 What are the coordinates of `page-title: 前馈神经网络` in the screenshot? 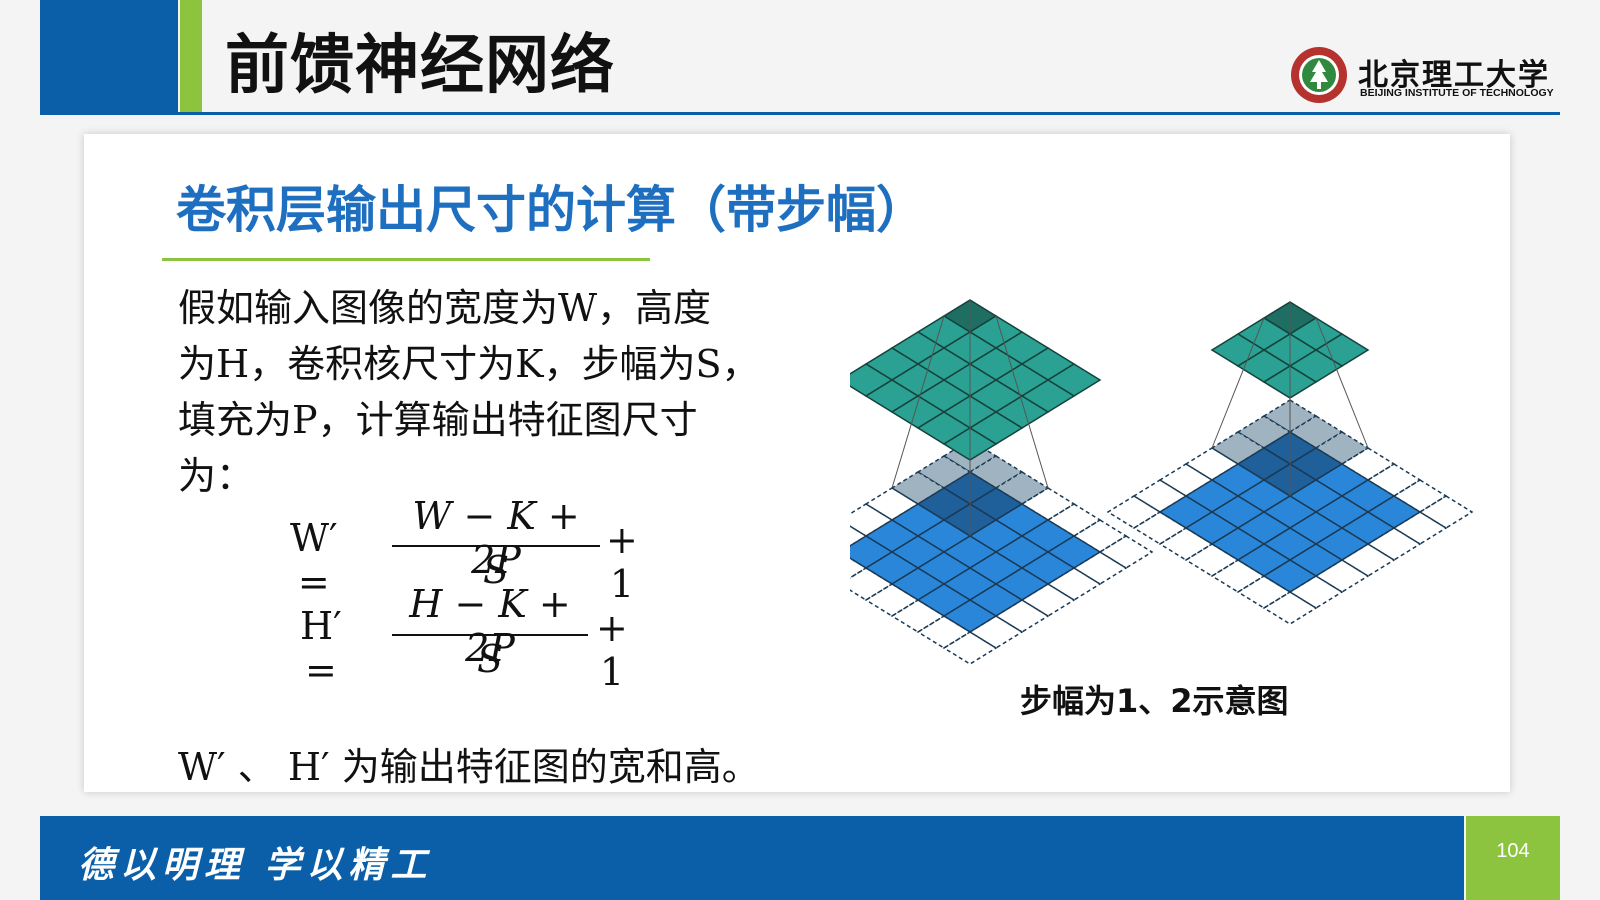 It's located at (420, 66).